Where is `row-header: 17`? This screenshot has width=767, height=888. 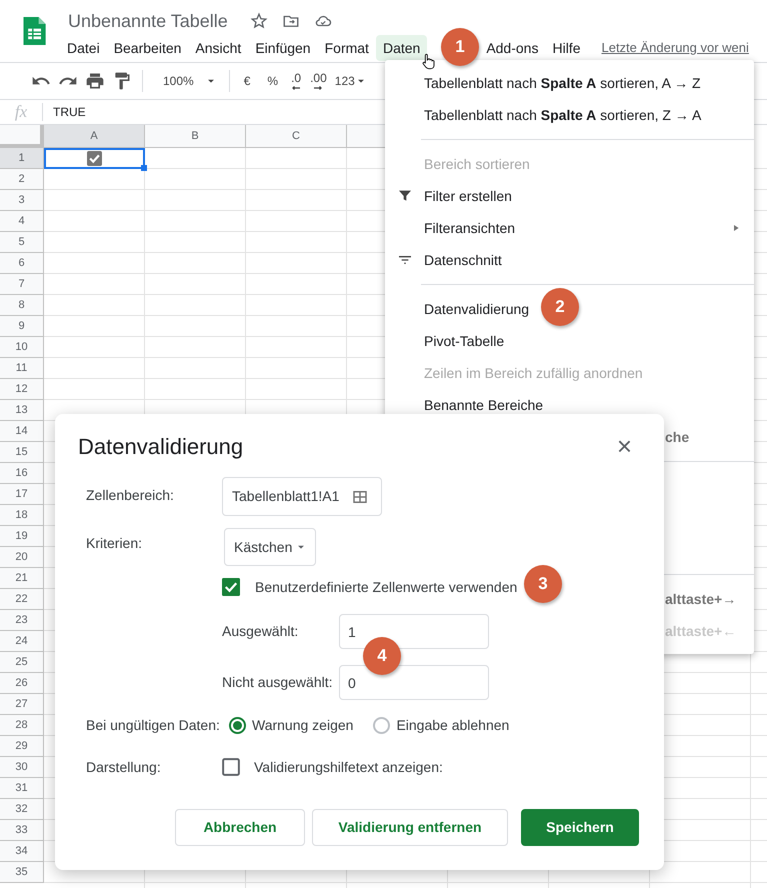
row-header: 17 is located at coordinates (22, 494).